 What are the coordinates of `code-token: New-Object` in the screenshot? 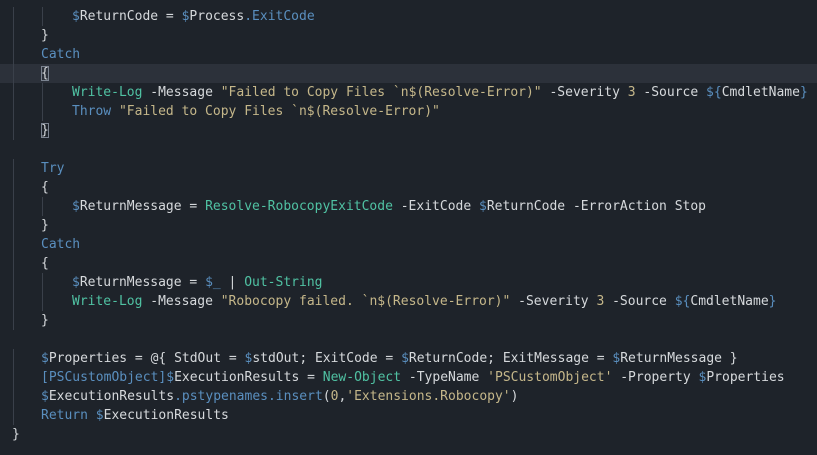 It's located at (362, 377).